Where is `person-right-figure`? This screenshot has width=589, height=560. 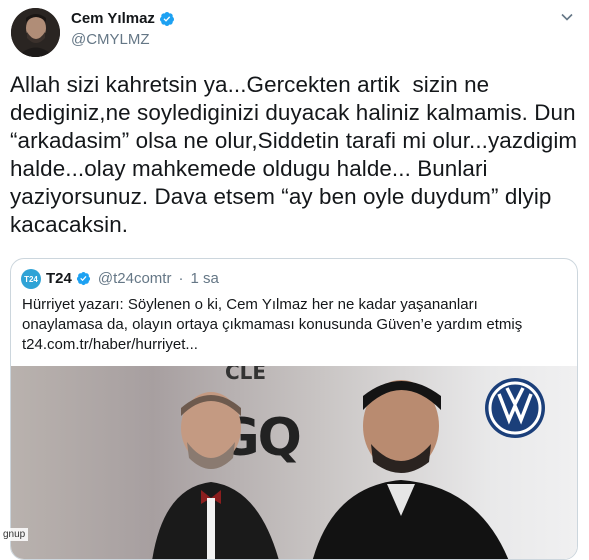
person-right-figure is located at coordinates (411, 469).